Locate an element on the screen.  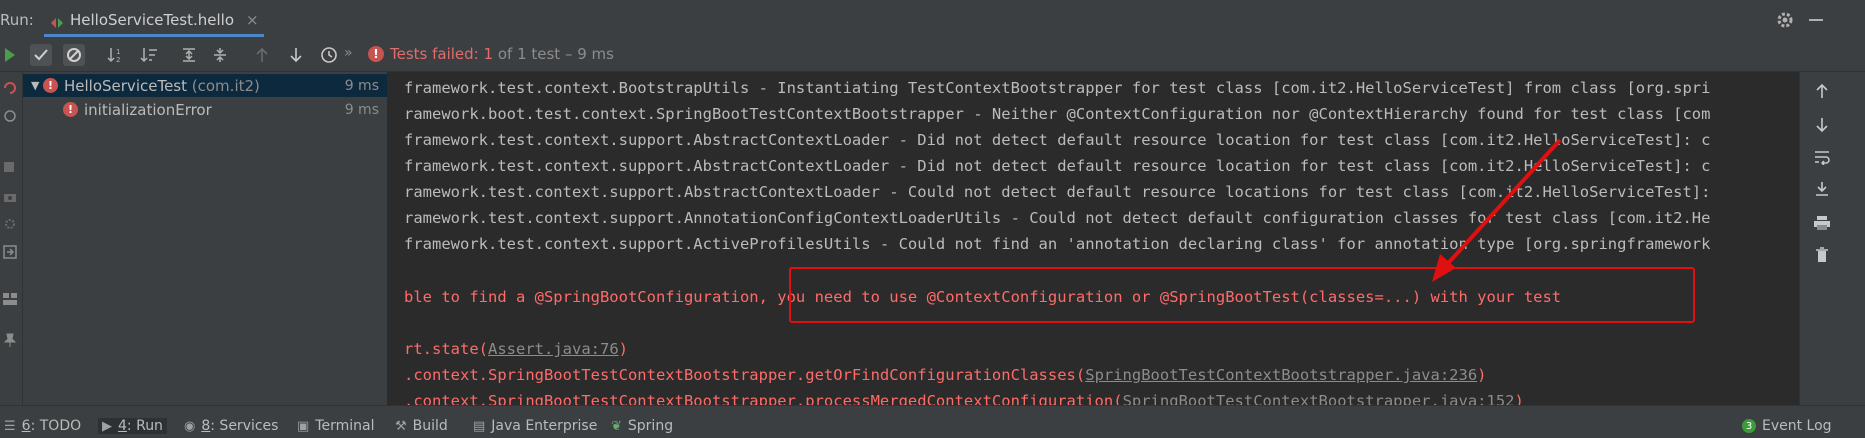
event-log-tool-button: 3 Event Log is located at coordinates (1787, 426).